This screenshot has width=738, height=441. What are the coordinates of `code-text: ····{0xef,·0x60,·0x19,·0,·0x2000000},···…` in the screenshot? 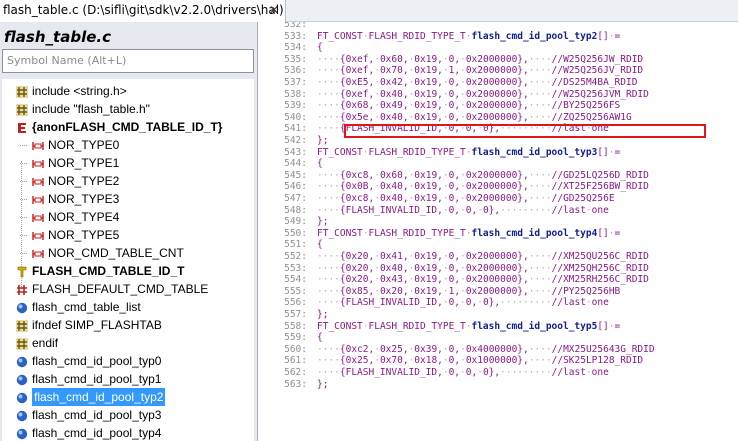 It's located at (480, 59).